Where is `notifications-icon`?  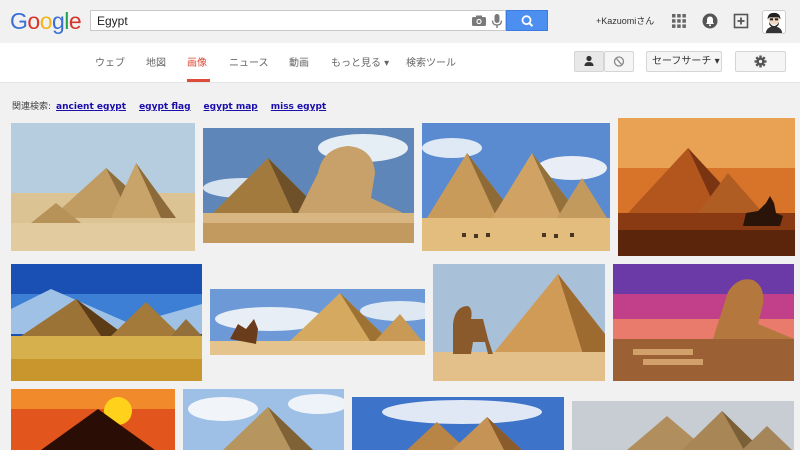
notifications-icon is located at coordinates (710, 21).